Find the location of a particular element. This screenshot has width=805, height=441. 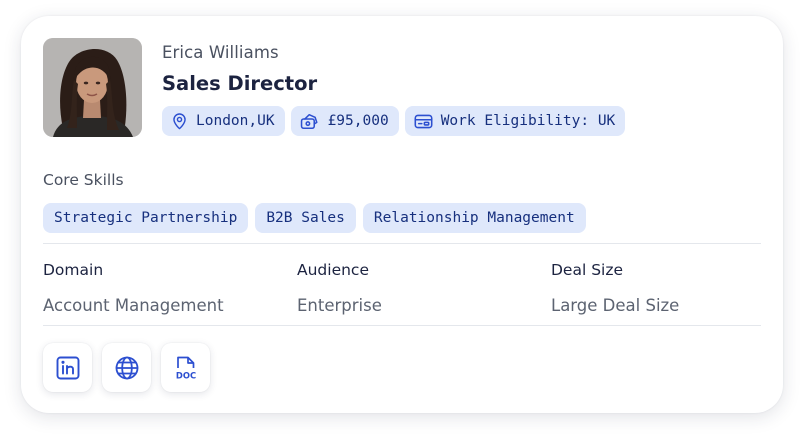

linkedin-icon is located at coordinates (67, 367).